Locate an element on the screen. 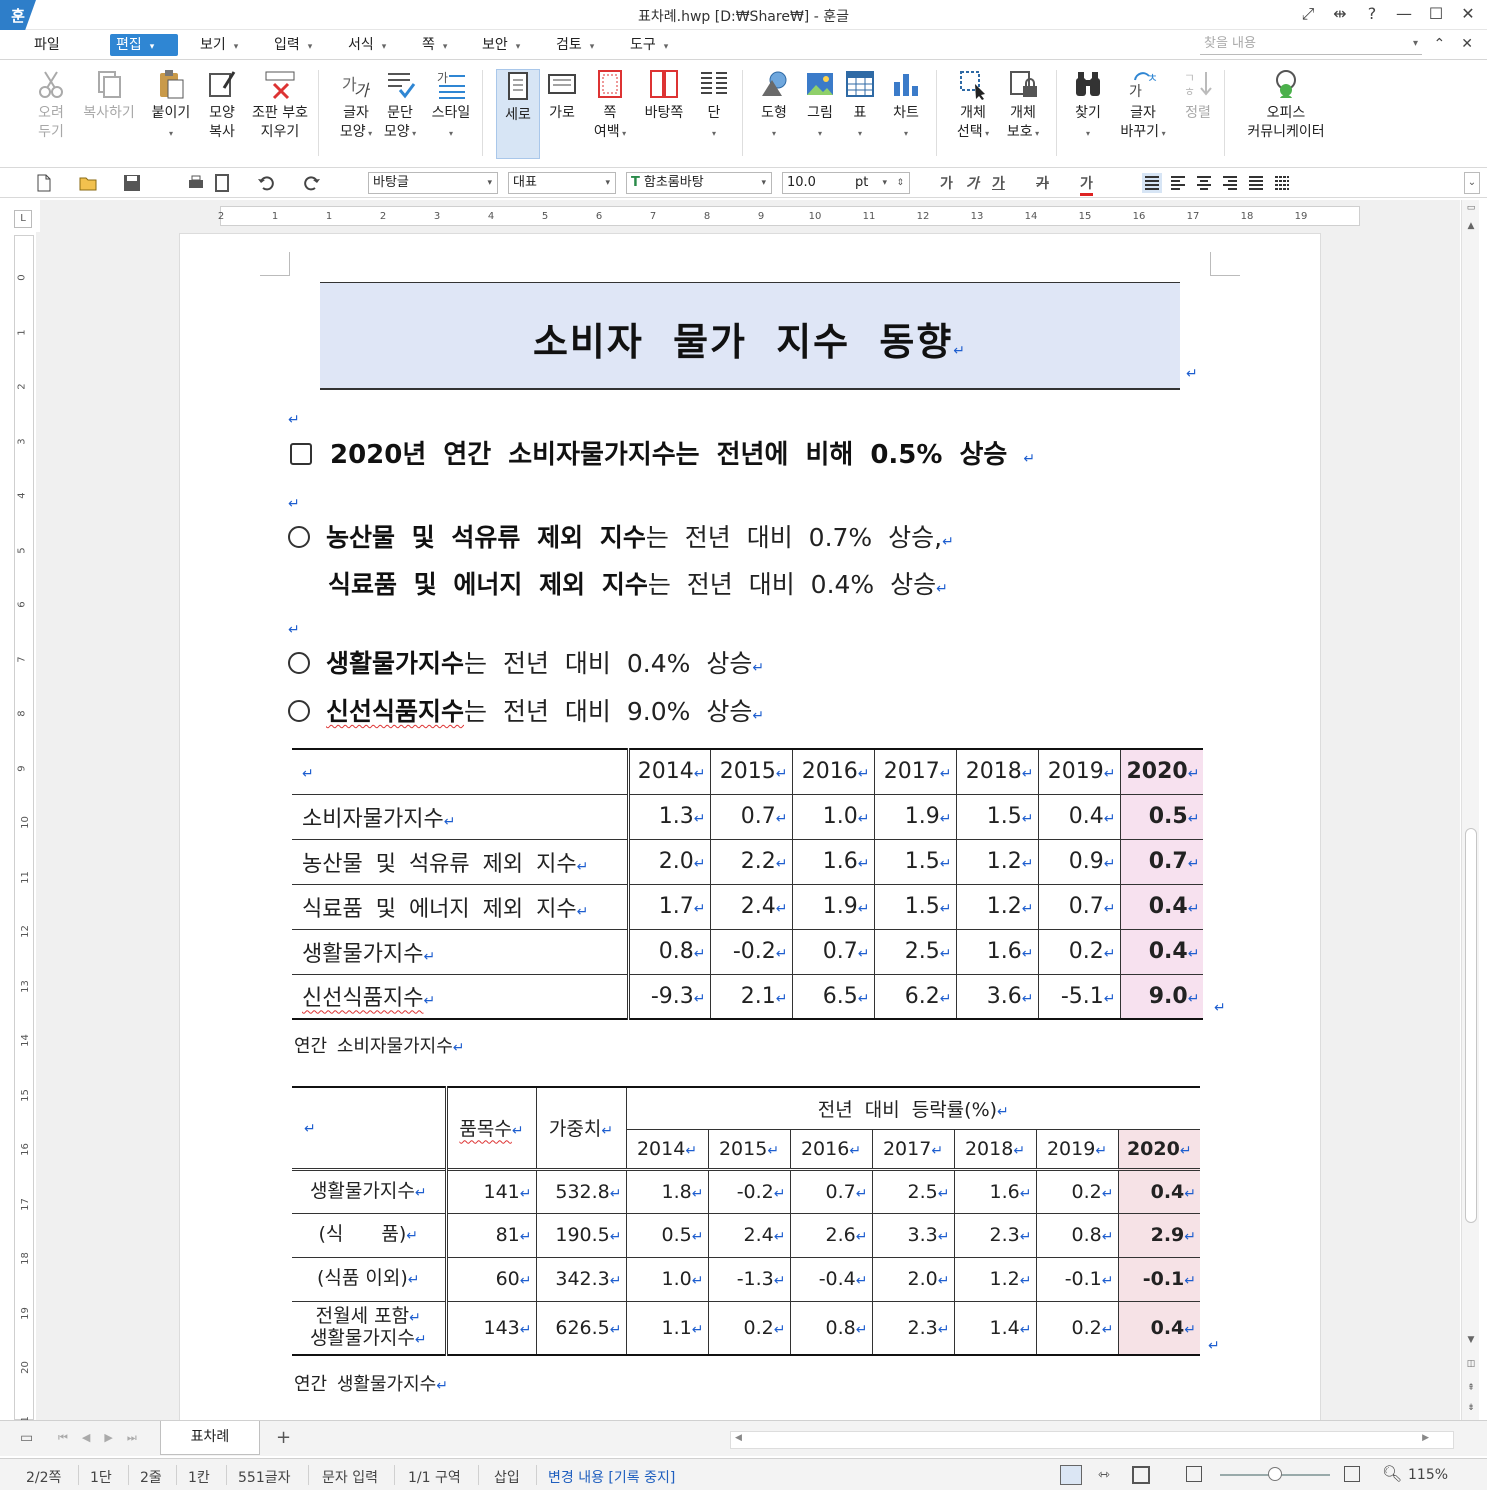  menu-edit: 편집 ▾ is located at coordinates (144, 45).